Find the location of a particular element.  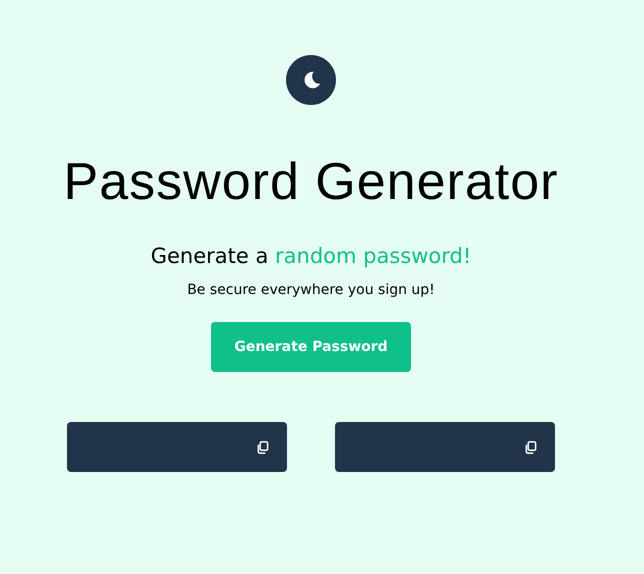

theme-toggle-button is located at coordinates (311, 80).